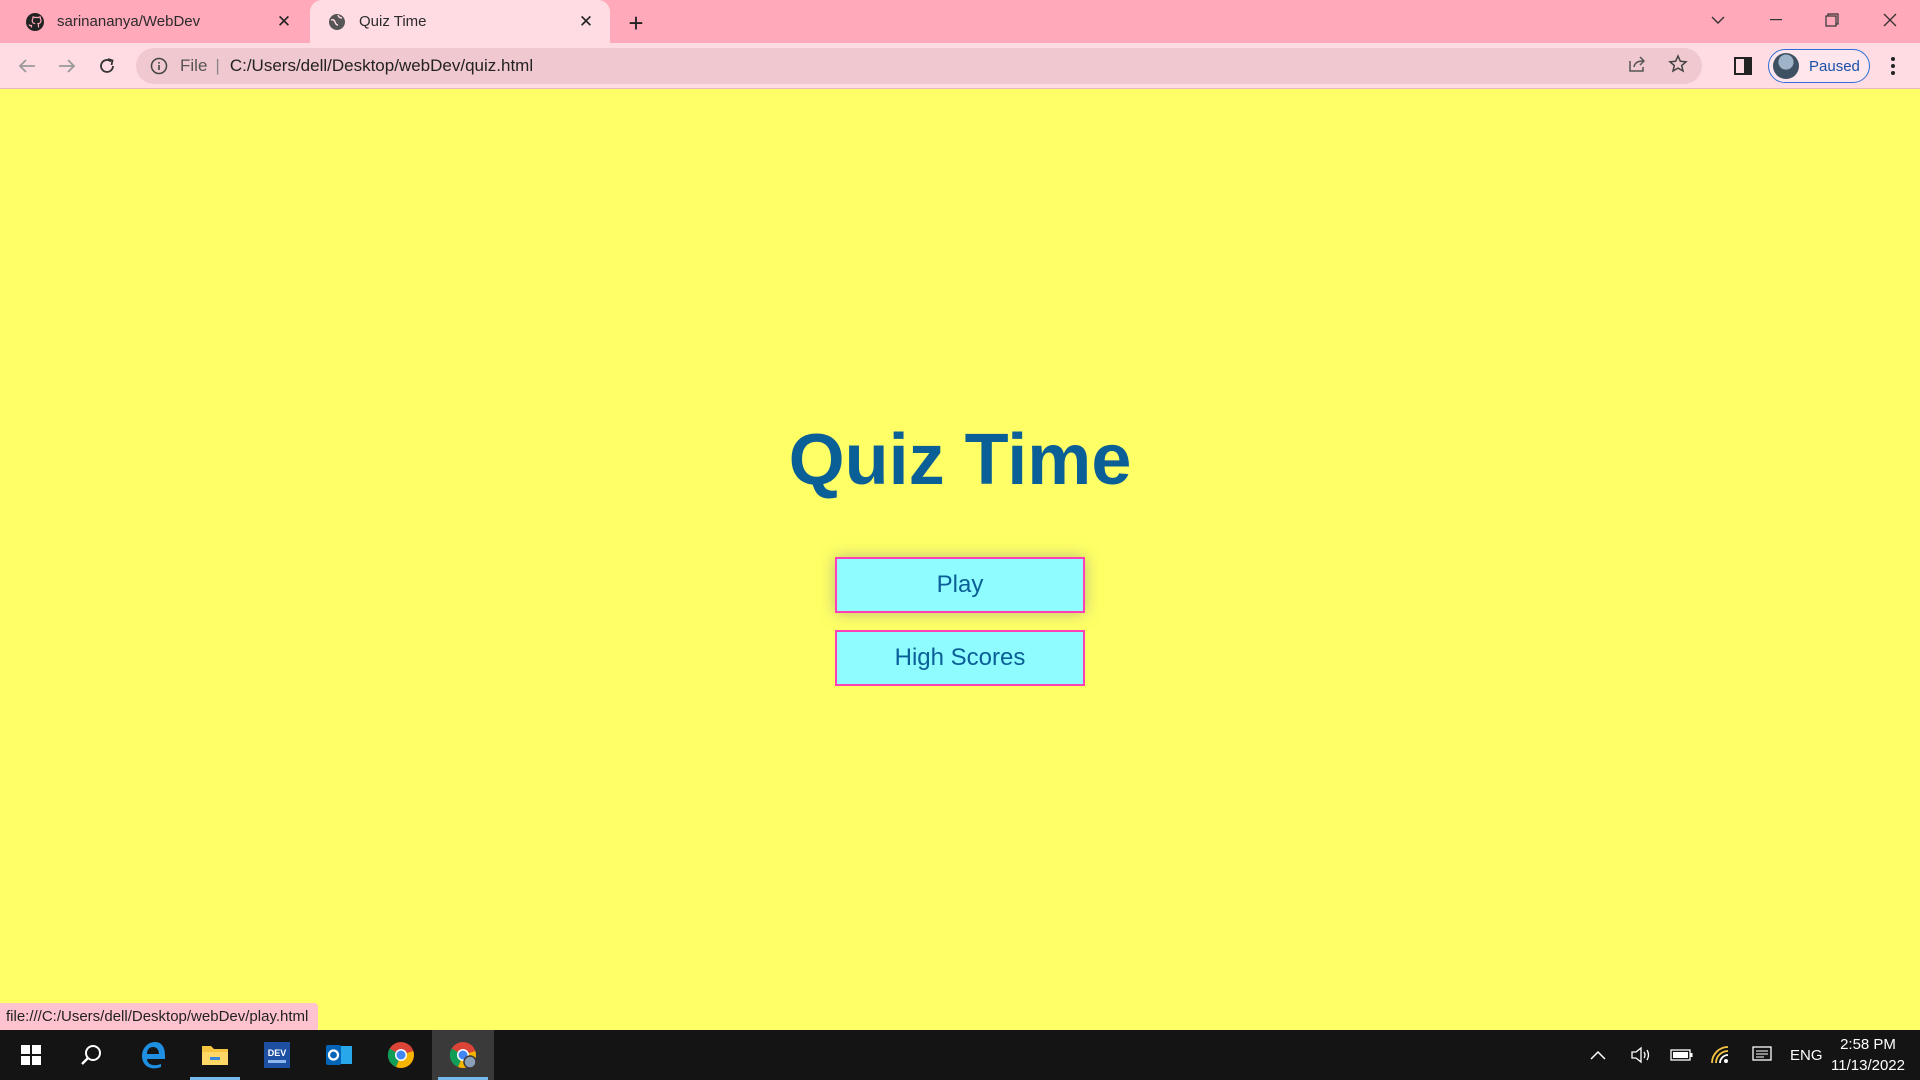 The image size is (1920, 1080). I want to click on minimize-icon, so click(1776, 20).